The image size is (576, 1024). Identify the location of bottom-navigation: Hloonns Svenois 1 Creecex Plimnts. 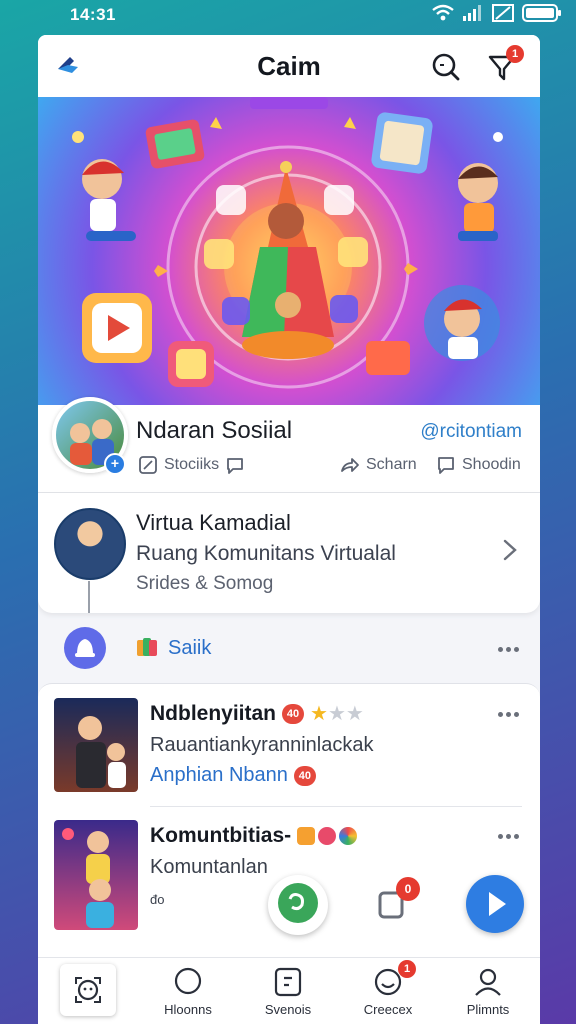
(289, 990).